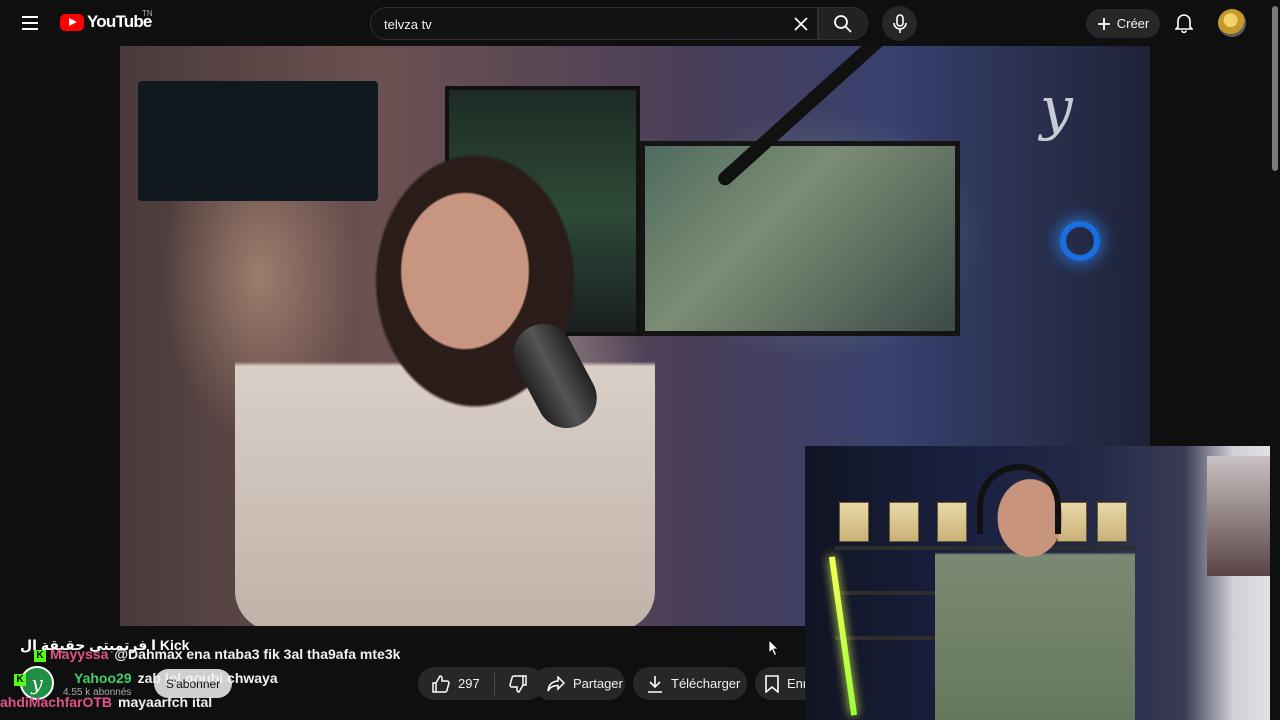 The width and height of the screenshot is (1280, 720). I want to click on notifications-button, so click(1184, 23).